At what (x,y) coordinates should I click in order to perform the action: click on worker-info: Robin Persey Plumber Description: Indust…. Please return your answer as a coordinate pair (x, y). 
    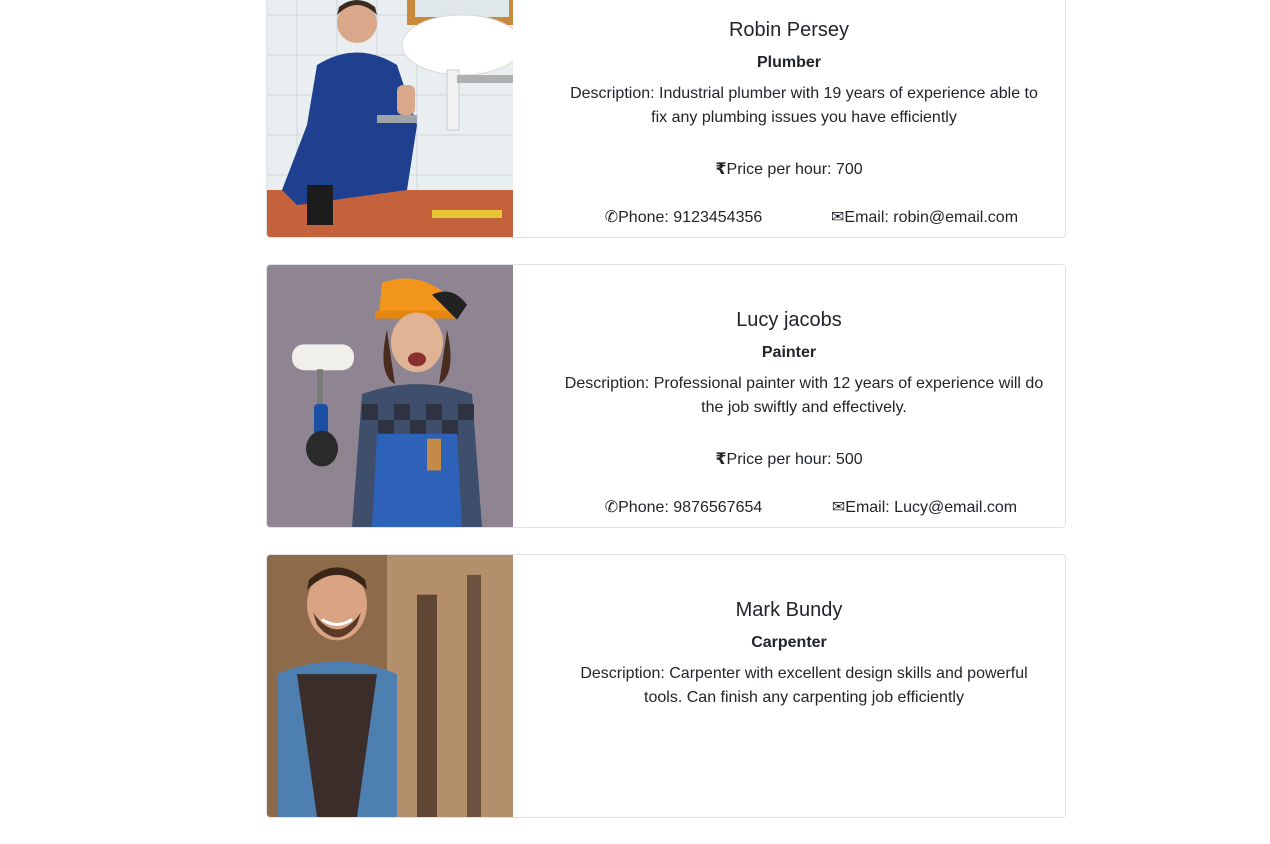
    Looking at the image, I should click on (789, 118).